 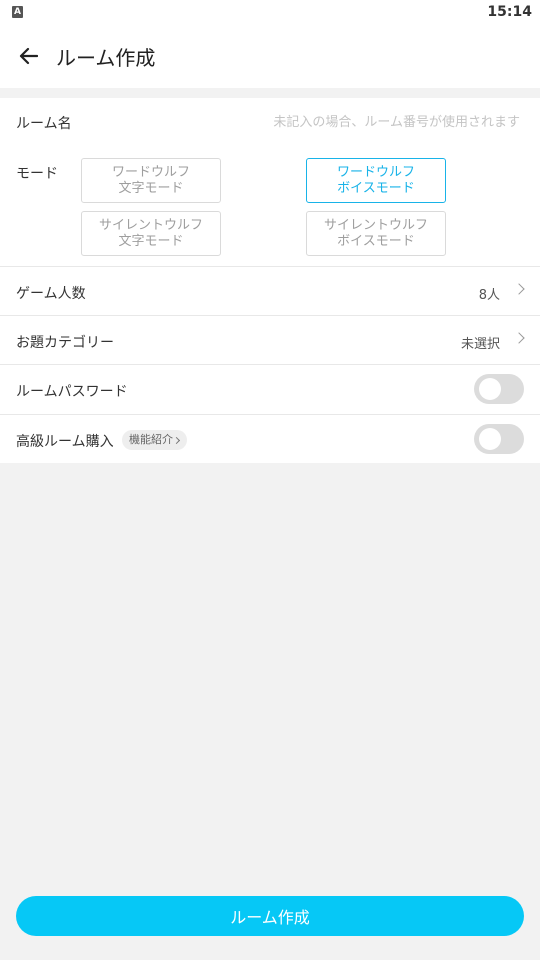 What do you see at coordinates (270, 389) in the screenshot?
I see `room-password-row: ルームパスワード` at bounding box center [270, 389].